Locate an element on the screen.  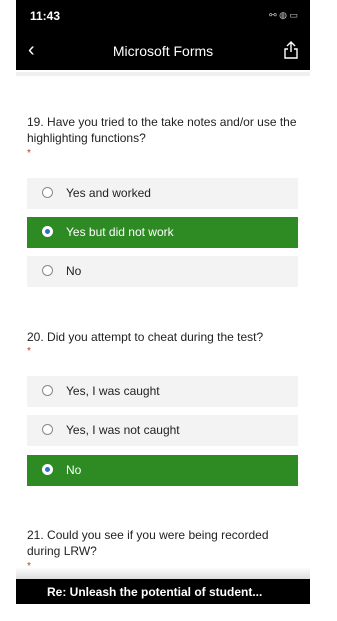
option-yes-i-was-not-caught: Yes, I was not caught is located at coordinates (162, 430).